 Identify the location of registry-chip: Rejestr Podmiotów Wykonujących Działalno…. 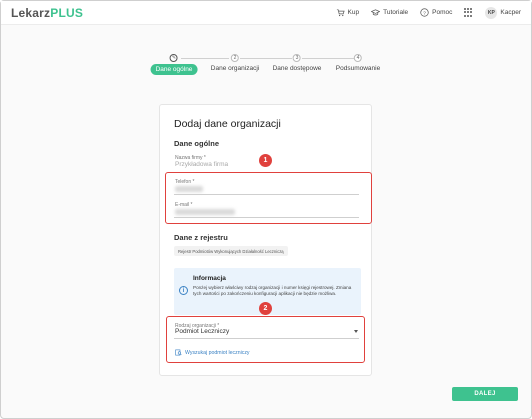
(231, 251).